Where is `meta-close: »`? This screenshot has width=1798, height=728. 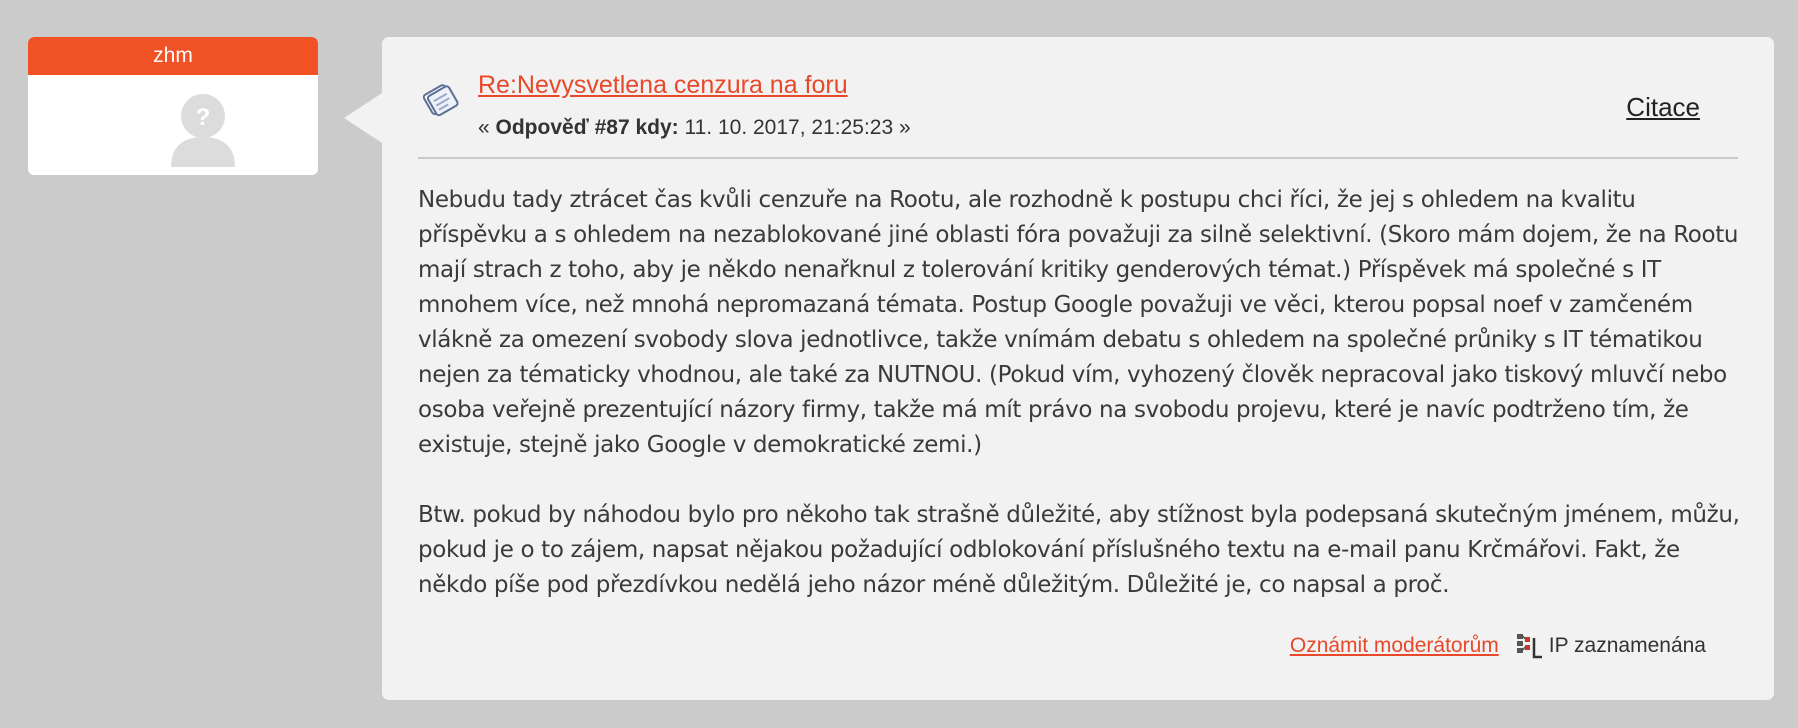
meta-close: » is located at coordinates (904, 127).